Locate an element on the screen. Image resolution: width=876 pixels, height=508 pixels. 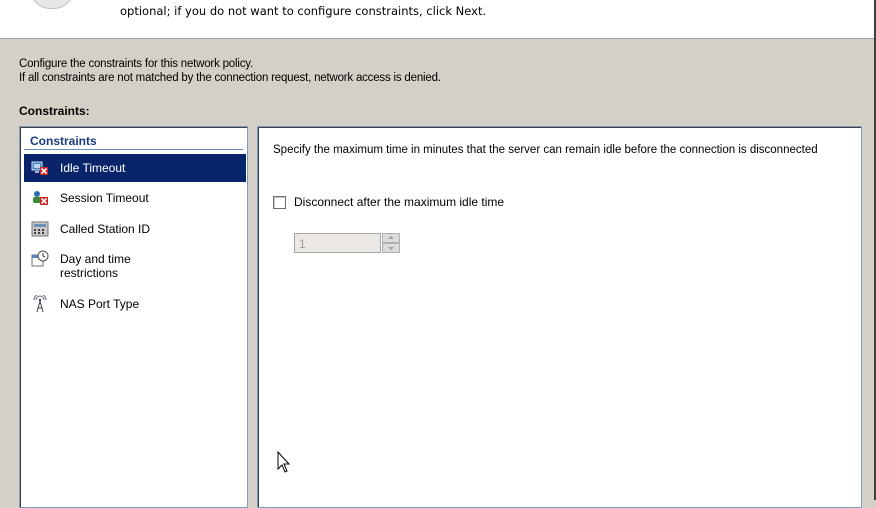
idle-timeout-icon is located at coordinates (39, 168).